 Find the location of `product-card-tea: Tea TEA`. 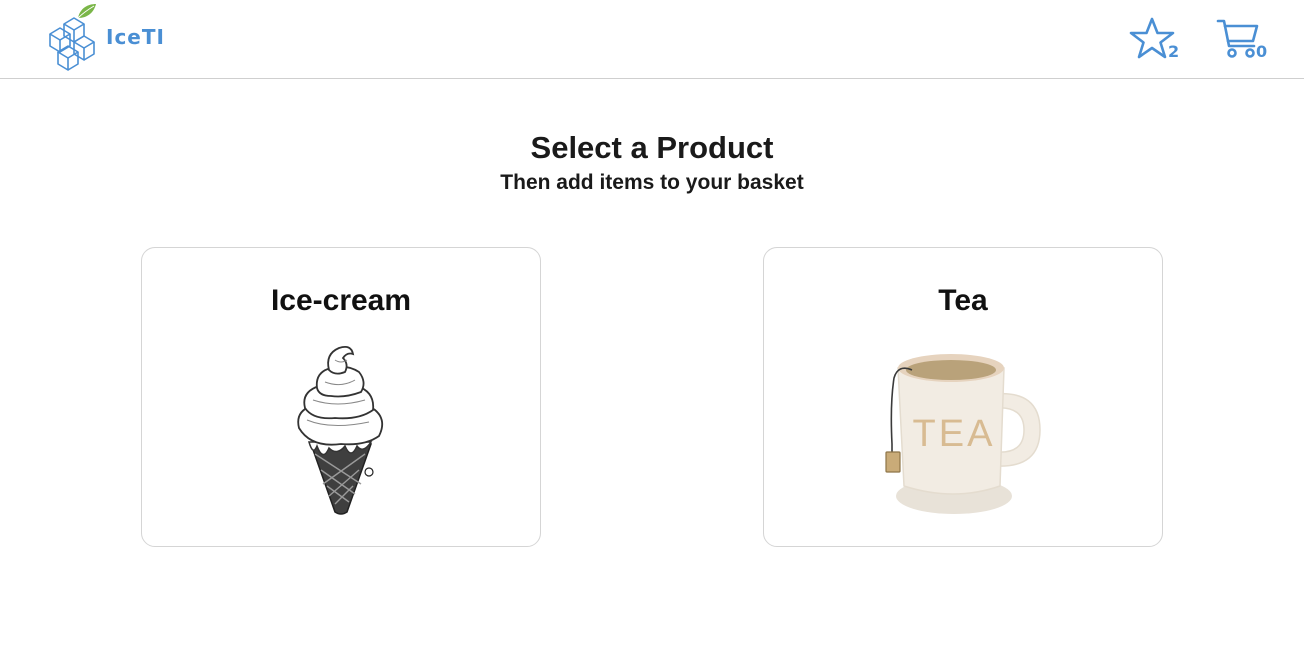

product-card-tea: Tea TEA is located at coordinates (963, 397).